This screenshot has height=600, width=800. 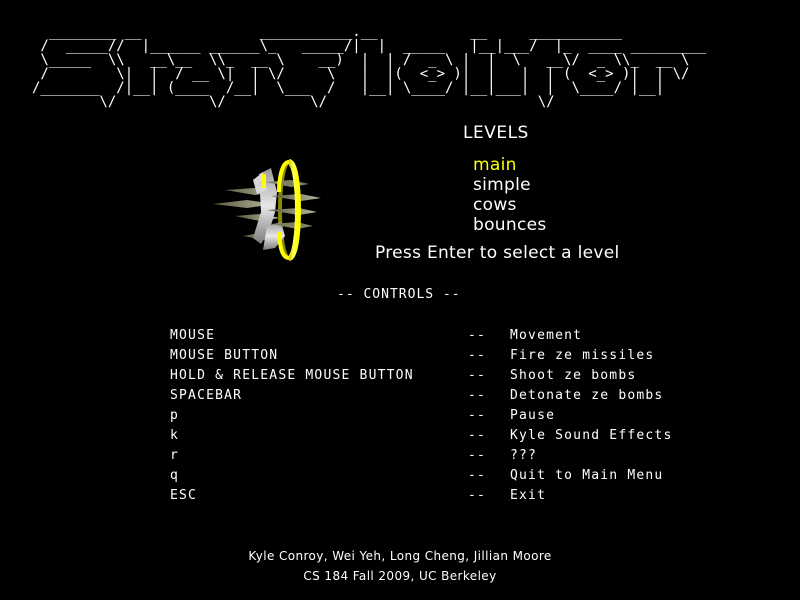 What do you see at coordinates (400, 576) in the screenshot?
I see `credits-course: CS 184 Fall 2009, UC Berkeley` at bounding box center [400, 576].